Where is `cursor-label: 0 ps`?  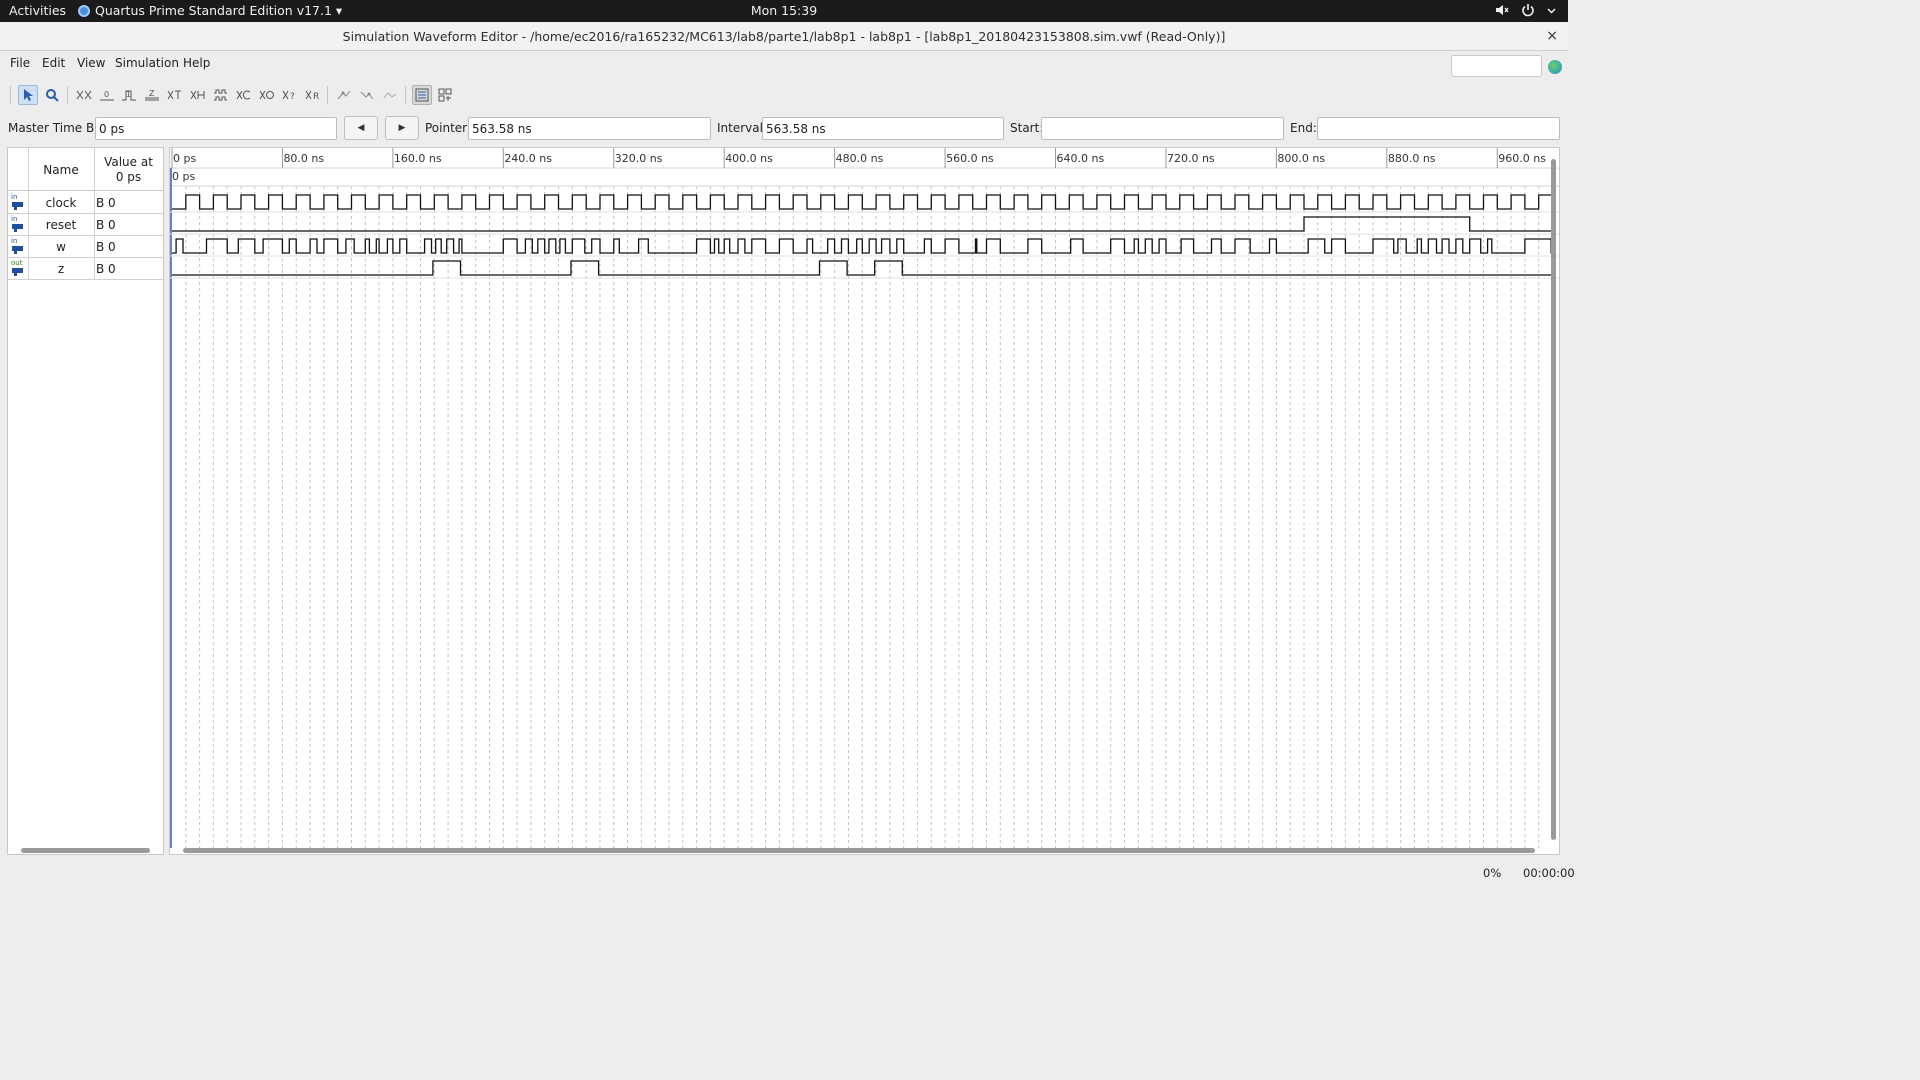 cursor-label: 0 ps is located at coordinates (183, 176).